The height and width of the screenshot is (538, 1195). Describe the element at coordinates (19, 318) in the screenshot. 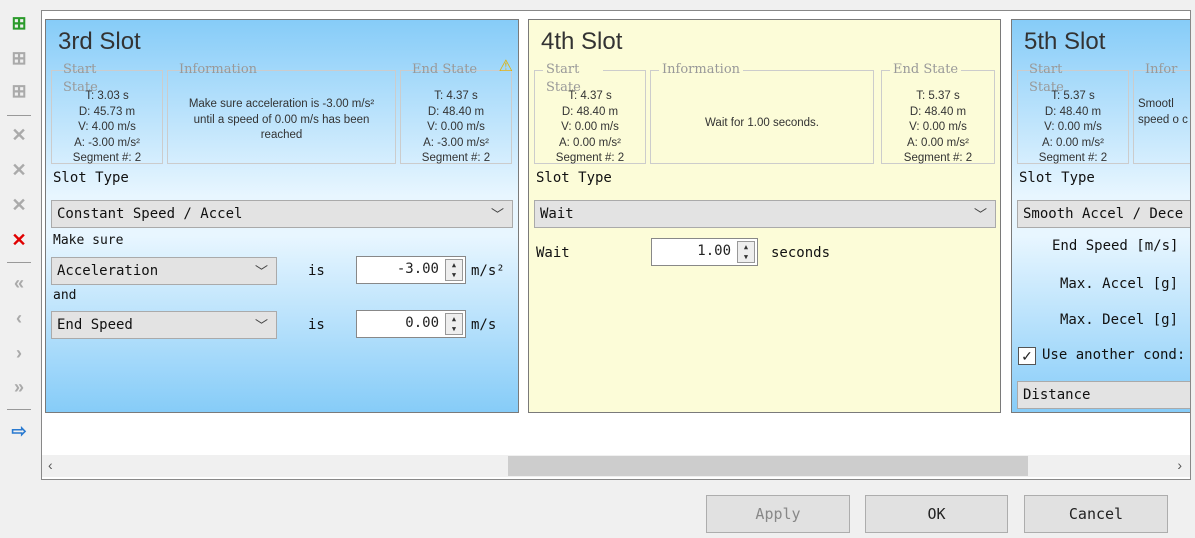

I see `move-left-icon: ‹` at that location.